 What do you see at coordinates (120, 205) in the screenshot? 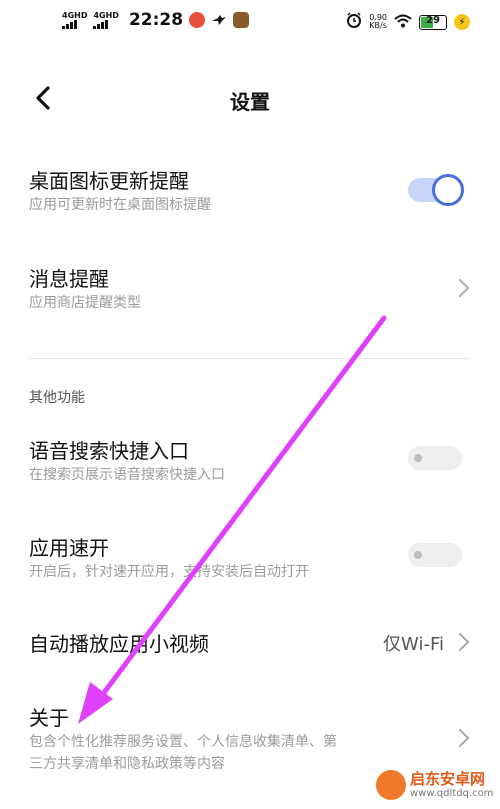
I see `setting-subtitle: 应用可更新时在桌面图标提醒` at bounding box center [120, 205].